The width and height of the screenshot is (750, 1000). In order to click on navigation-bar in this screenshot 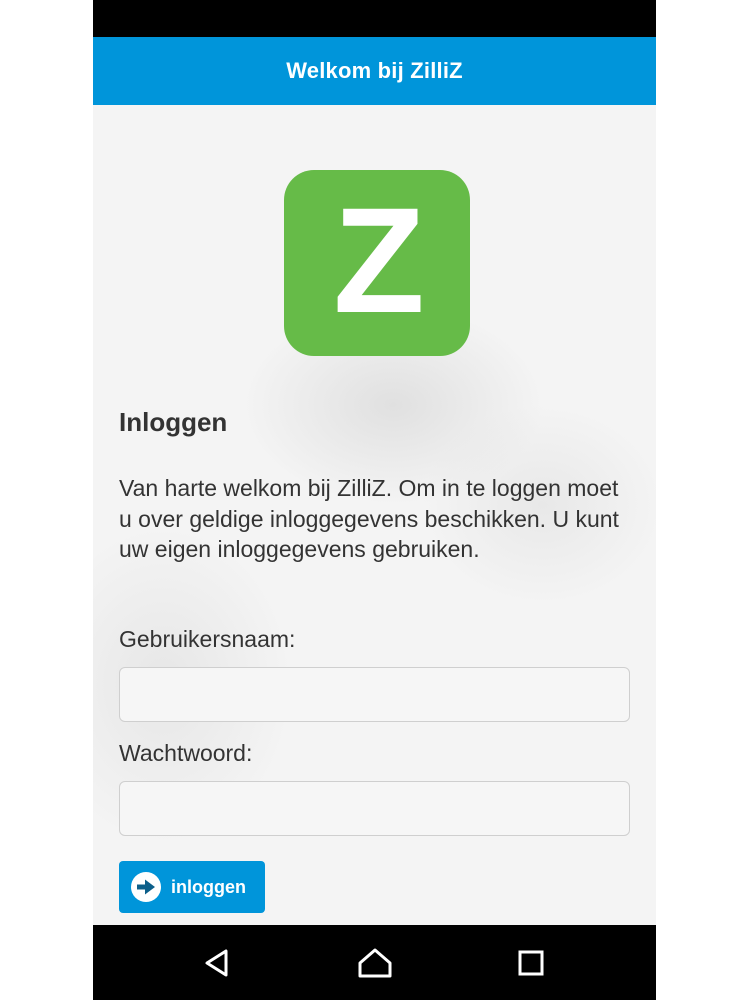, I will do `click(374, 962)`.